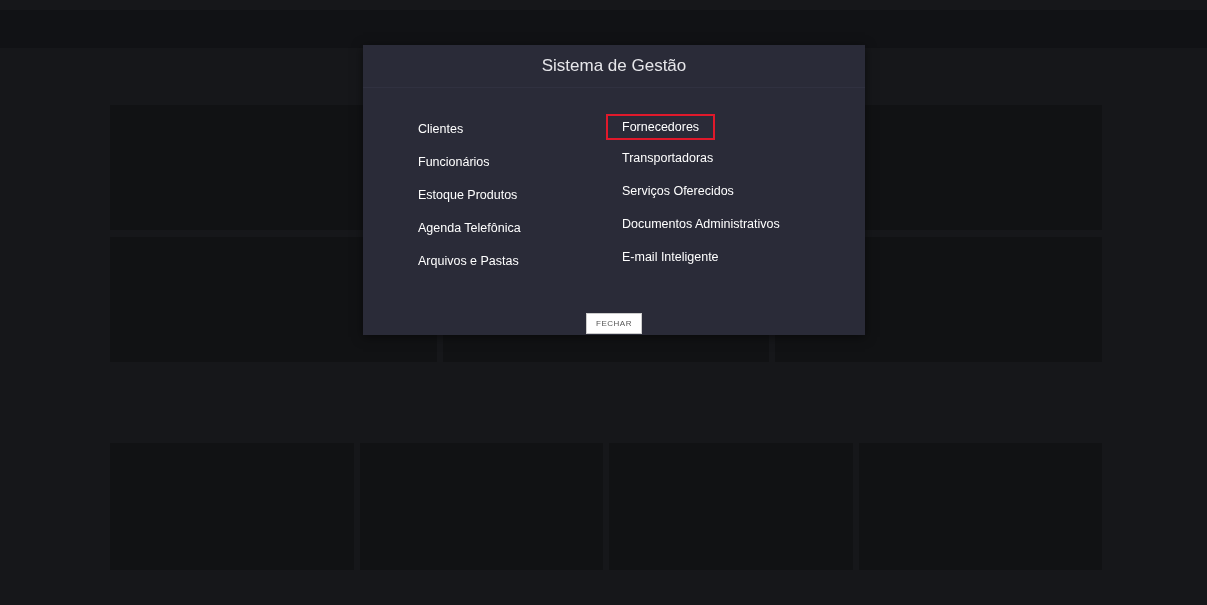  I want to click on menu-item: Documentos Administrativos, so click(701, 224).